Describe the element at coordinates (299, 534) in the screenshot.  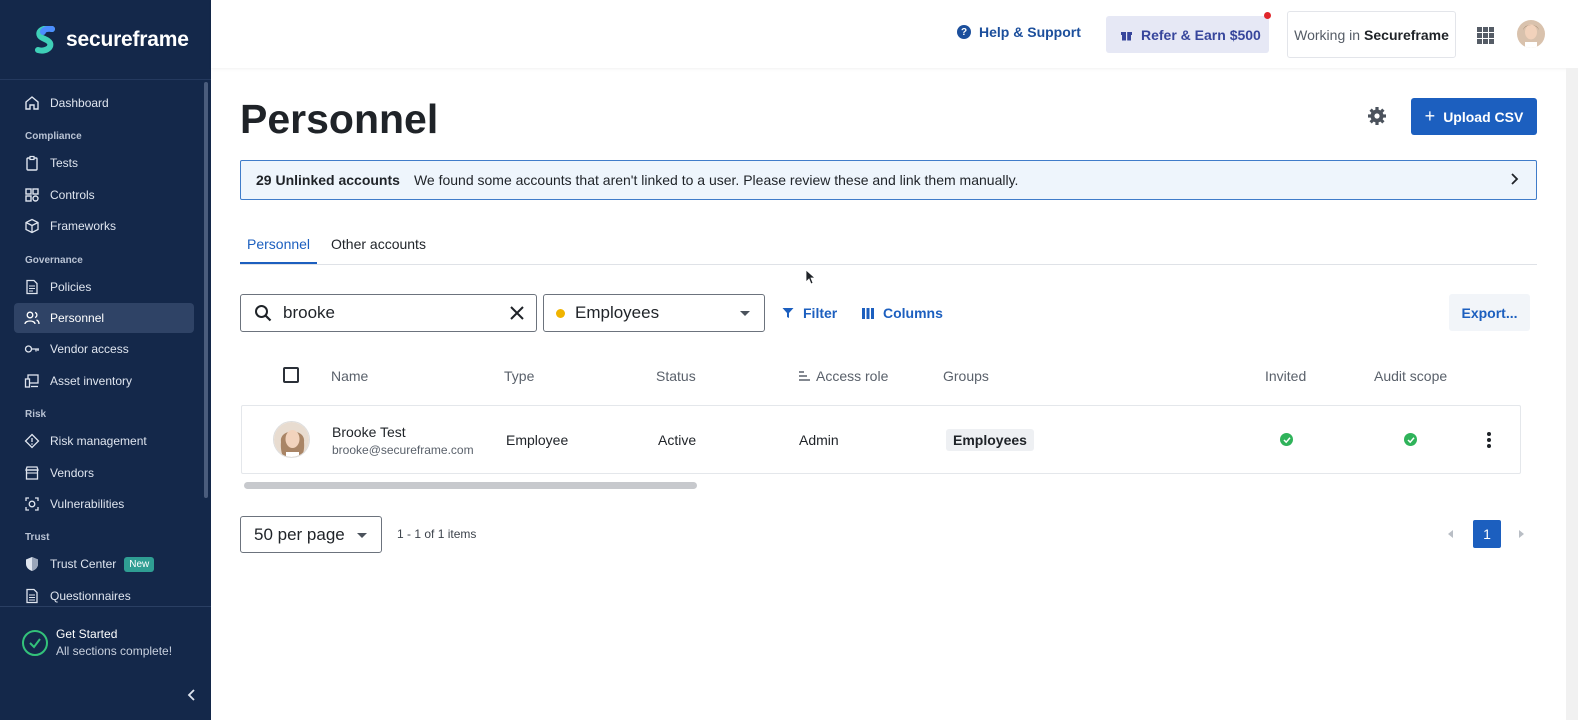
I see `per-page-value: 50 per page` at that location.